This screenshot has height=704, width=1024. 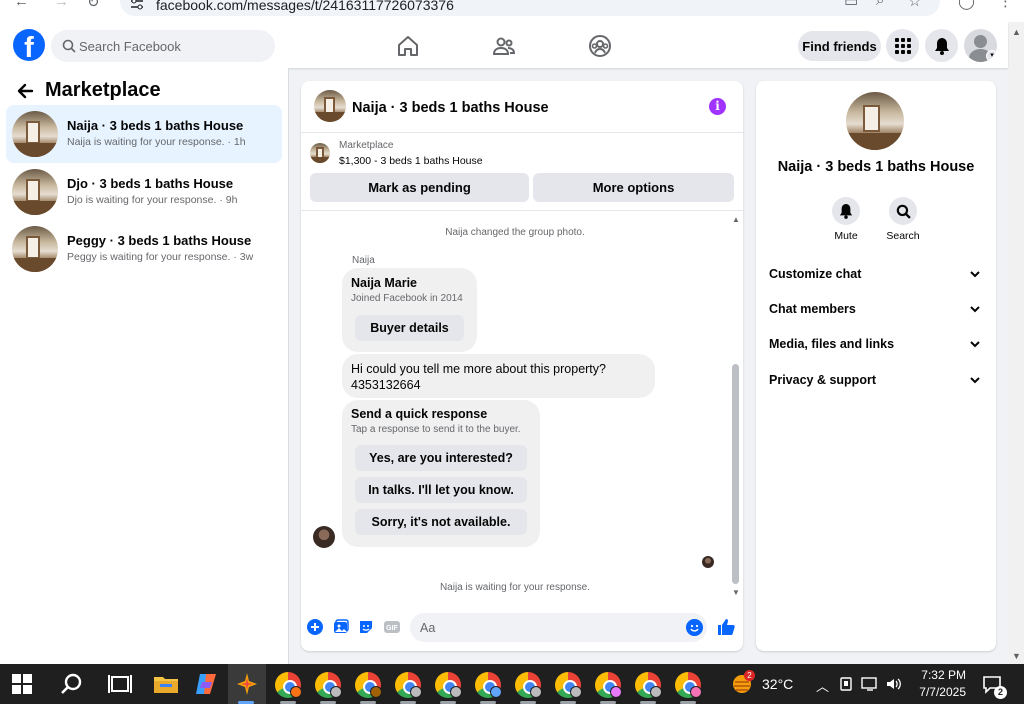 What do you see at coordinates (137, 5) in the screenshot?
I see `site-info-icon` at bounding box center [137, 5].